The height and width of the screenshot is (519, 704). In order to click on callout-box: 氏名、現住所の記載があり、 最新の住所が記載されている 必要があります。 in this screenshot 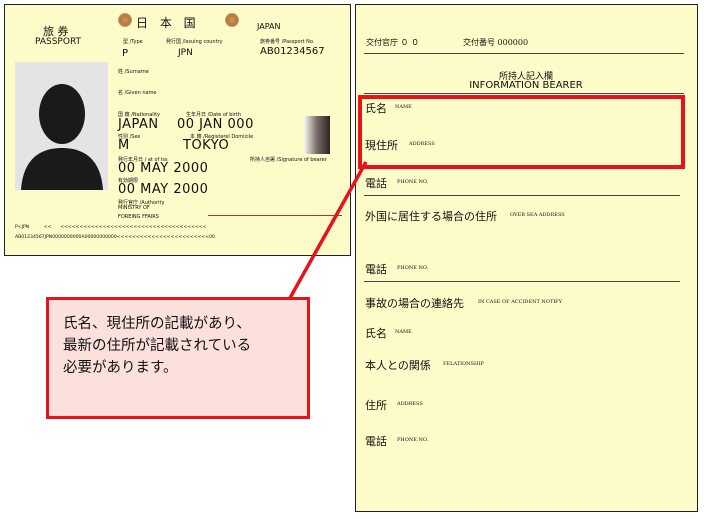, I will do `click(178, 358)`.